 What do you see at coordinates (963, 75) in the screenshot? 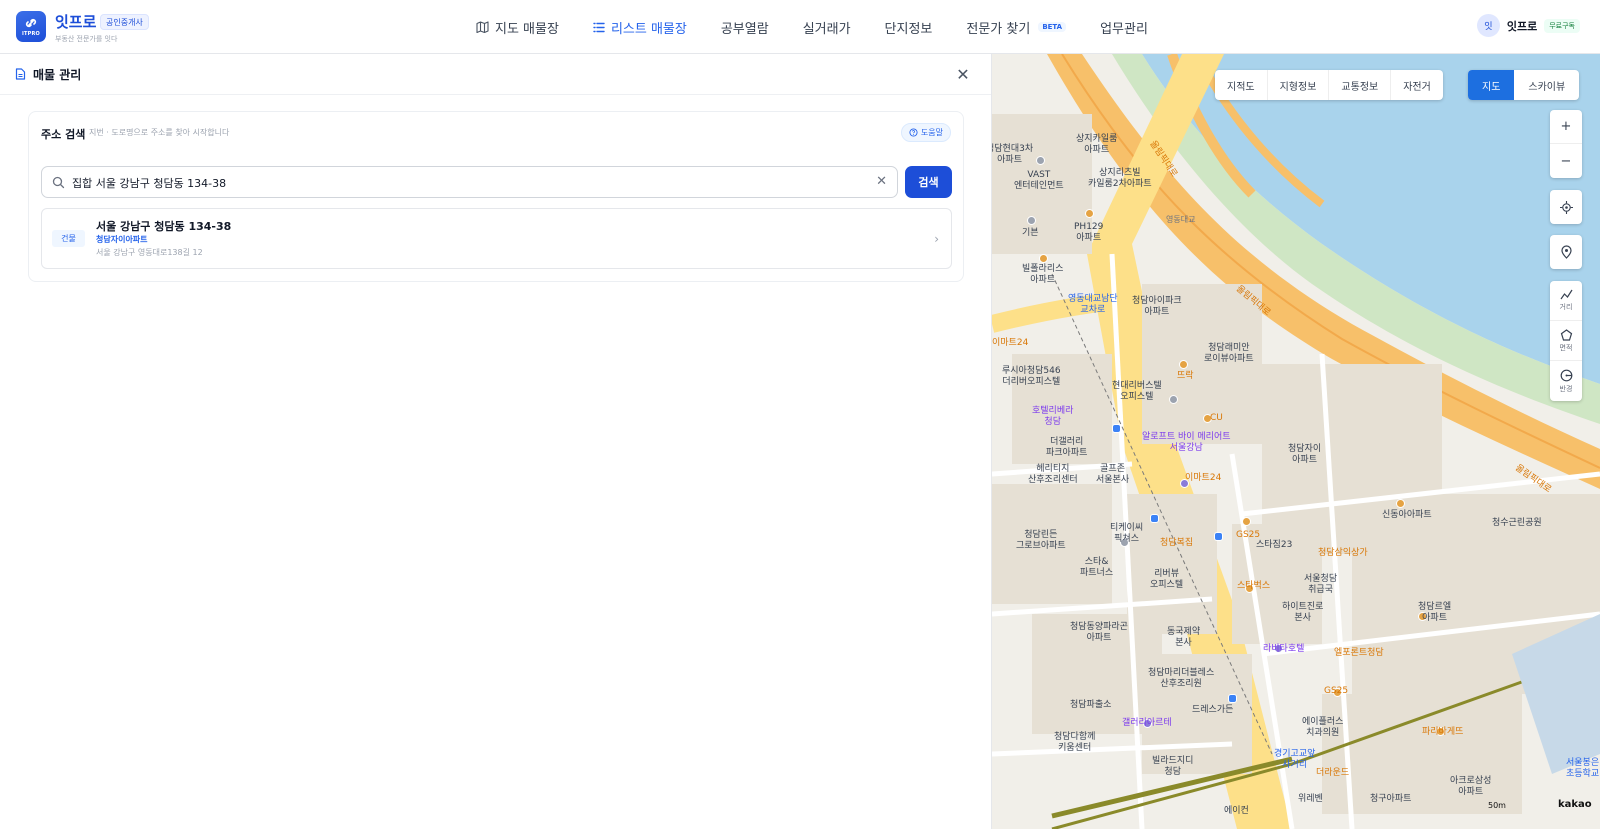
I see `close-panel-button: ✕` at bounding box center [963, 75].